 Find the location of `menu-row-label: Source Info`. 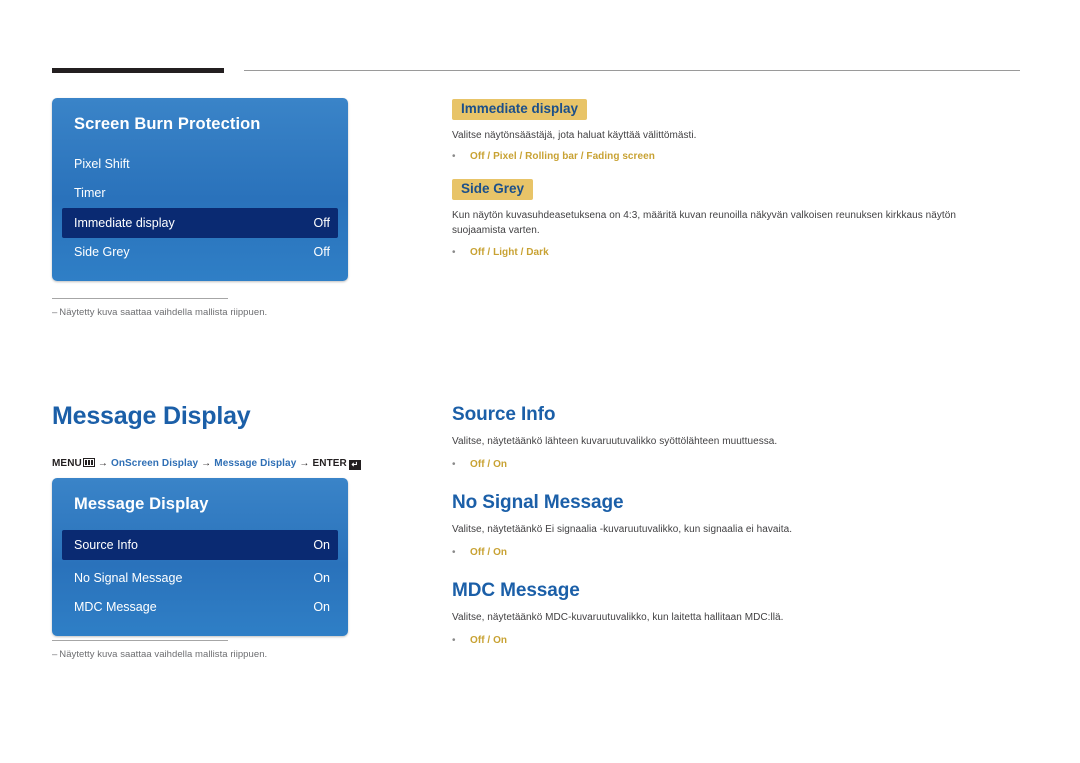

menu-row-label: Source Info is located at coordinates (106, 545).